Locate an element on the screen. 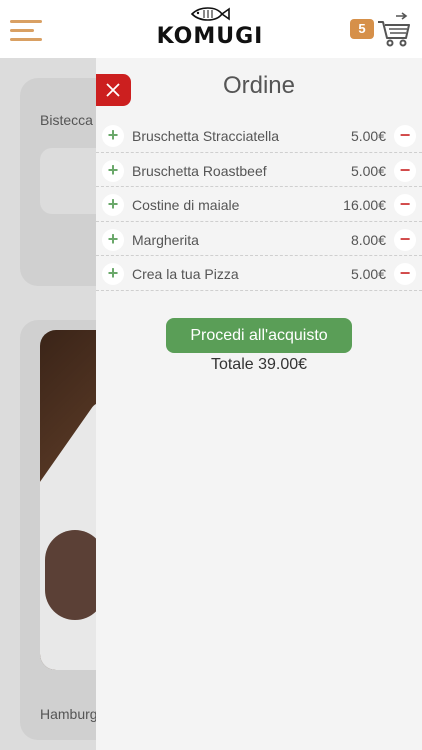 The width and height of the screenshot is (422, 750). item-name: Margherita is located at coordinates (165, 239).